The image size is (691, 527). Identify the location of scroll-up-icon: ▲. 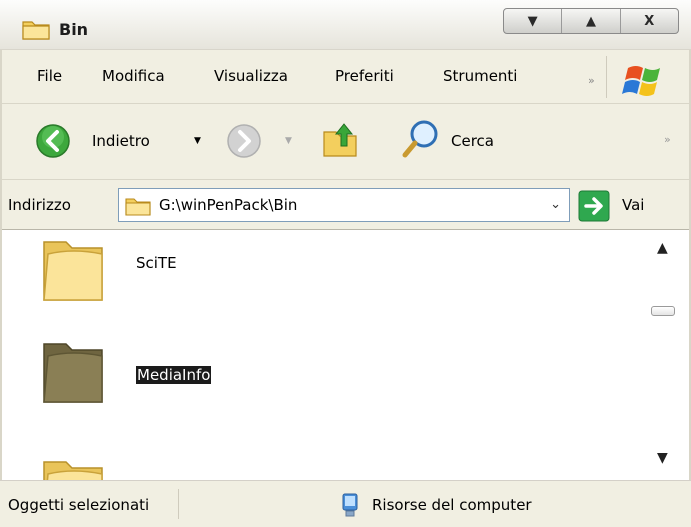
(662, 248).